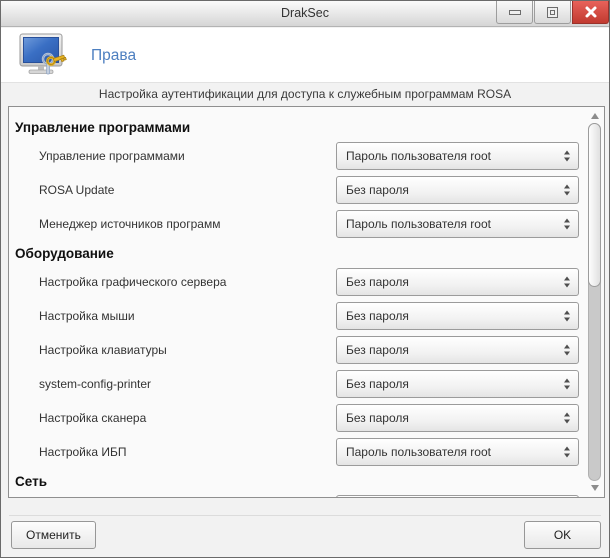 This screenshot has width=610, height=558. Describe the element at coordinates (133, 282) in the screenshot. I see `permission-label: Настройка графического сервера` at that location.